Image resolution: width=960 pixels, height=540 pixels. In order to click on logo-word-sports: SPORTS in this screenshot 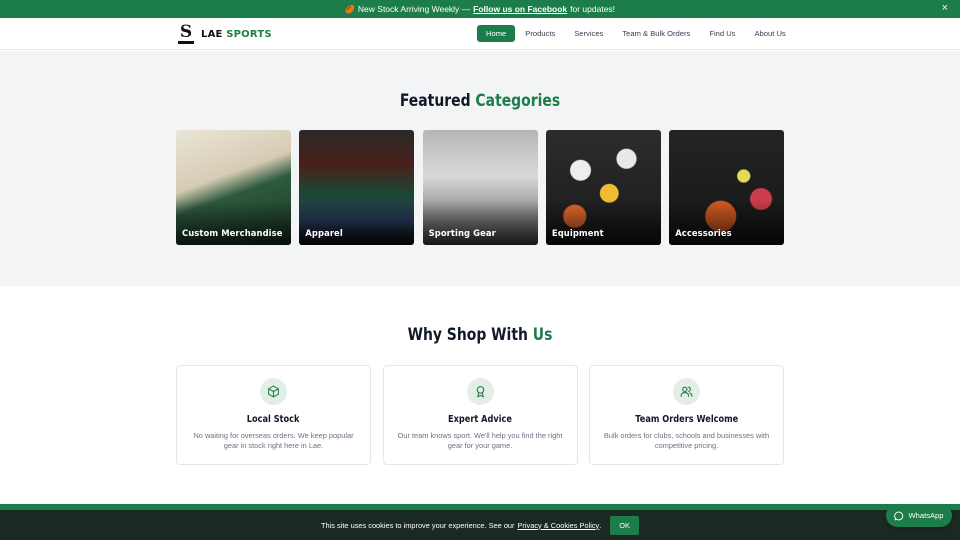, I will do `click(249, 34)`.